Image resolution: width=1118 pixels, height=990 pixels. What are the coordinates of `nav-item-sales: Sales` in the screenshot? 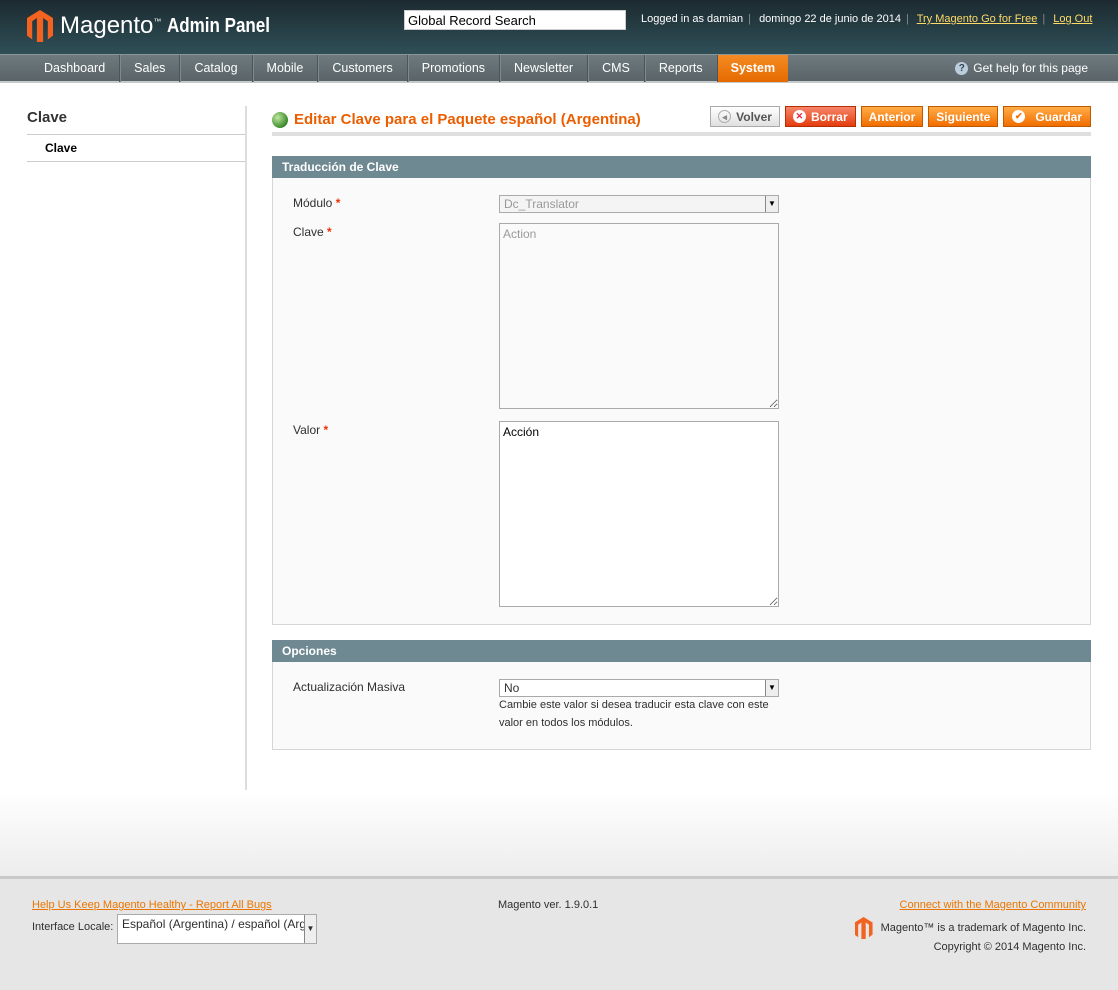 It's located at (150, 68).